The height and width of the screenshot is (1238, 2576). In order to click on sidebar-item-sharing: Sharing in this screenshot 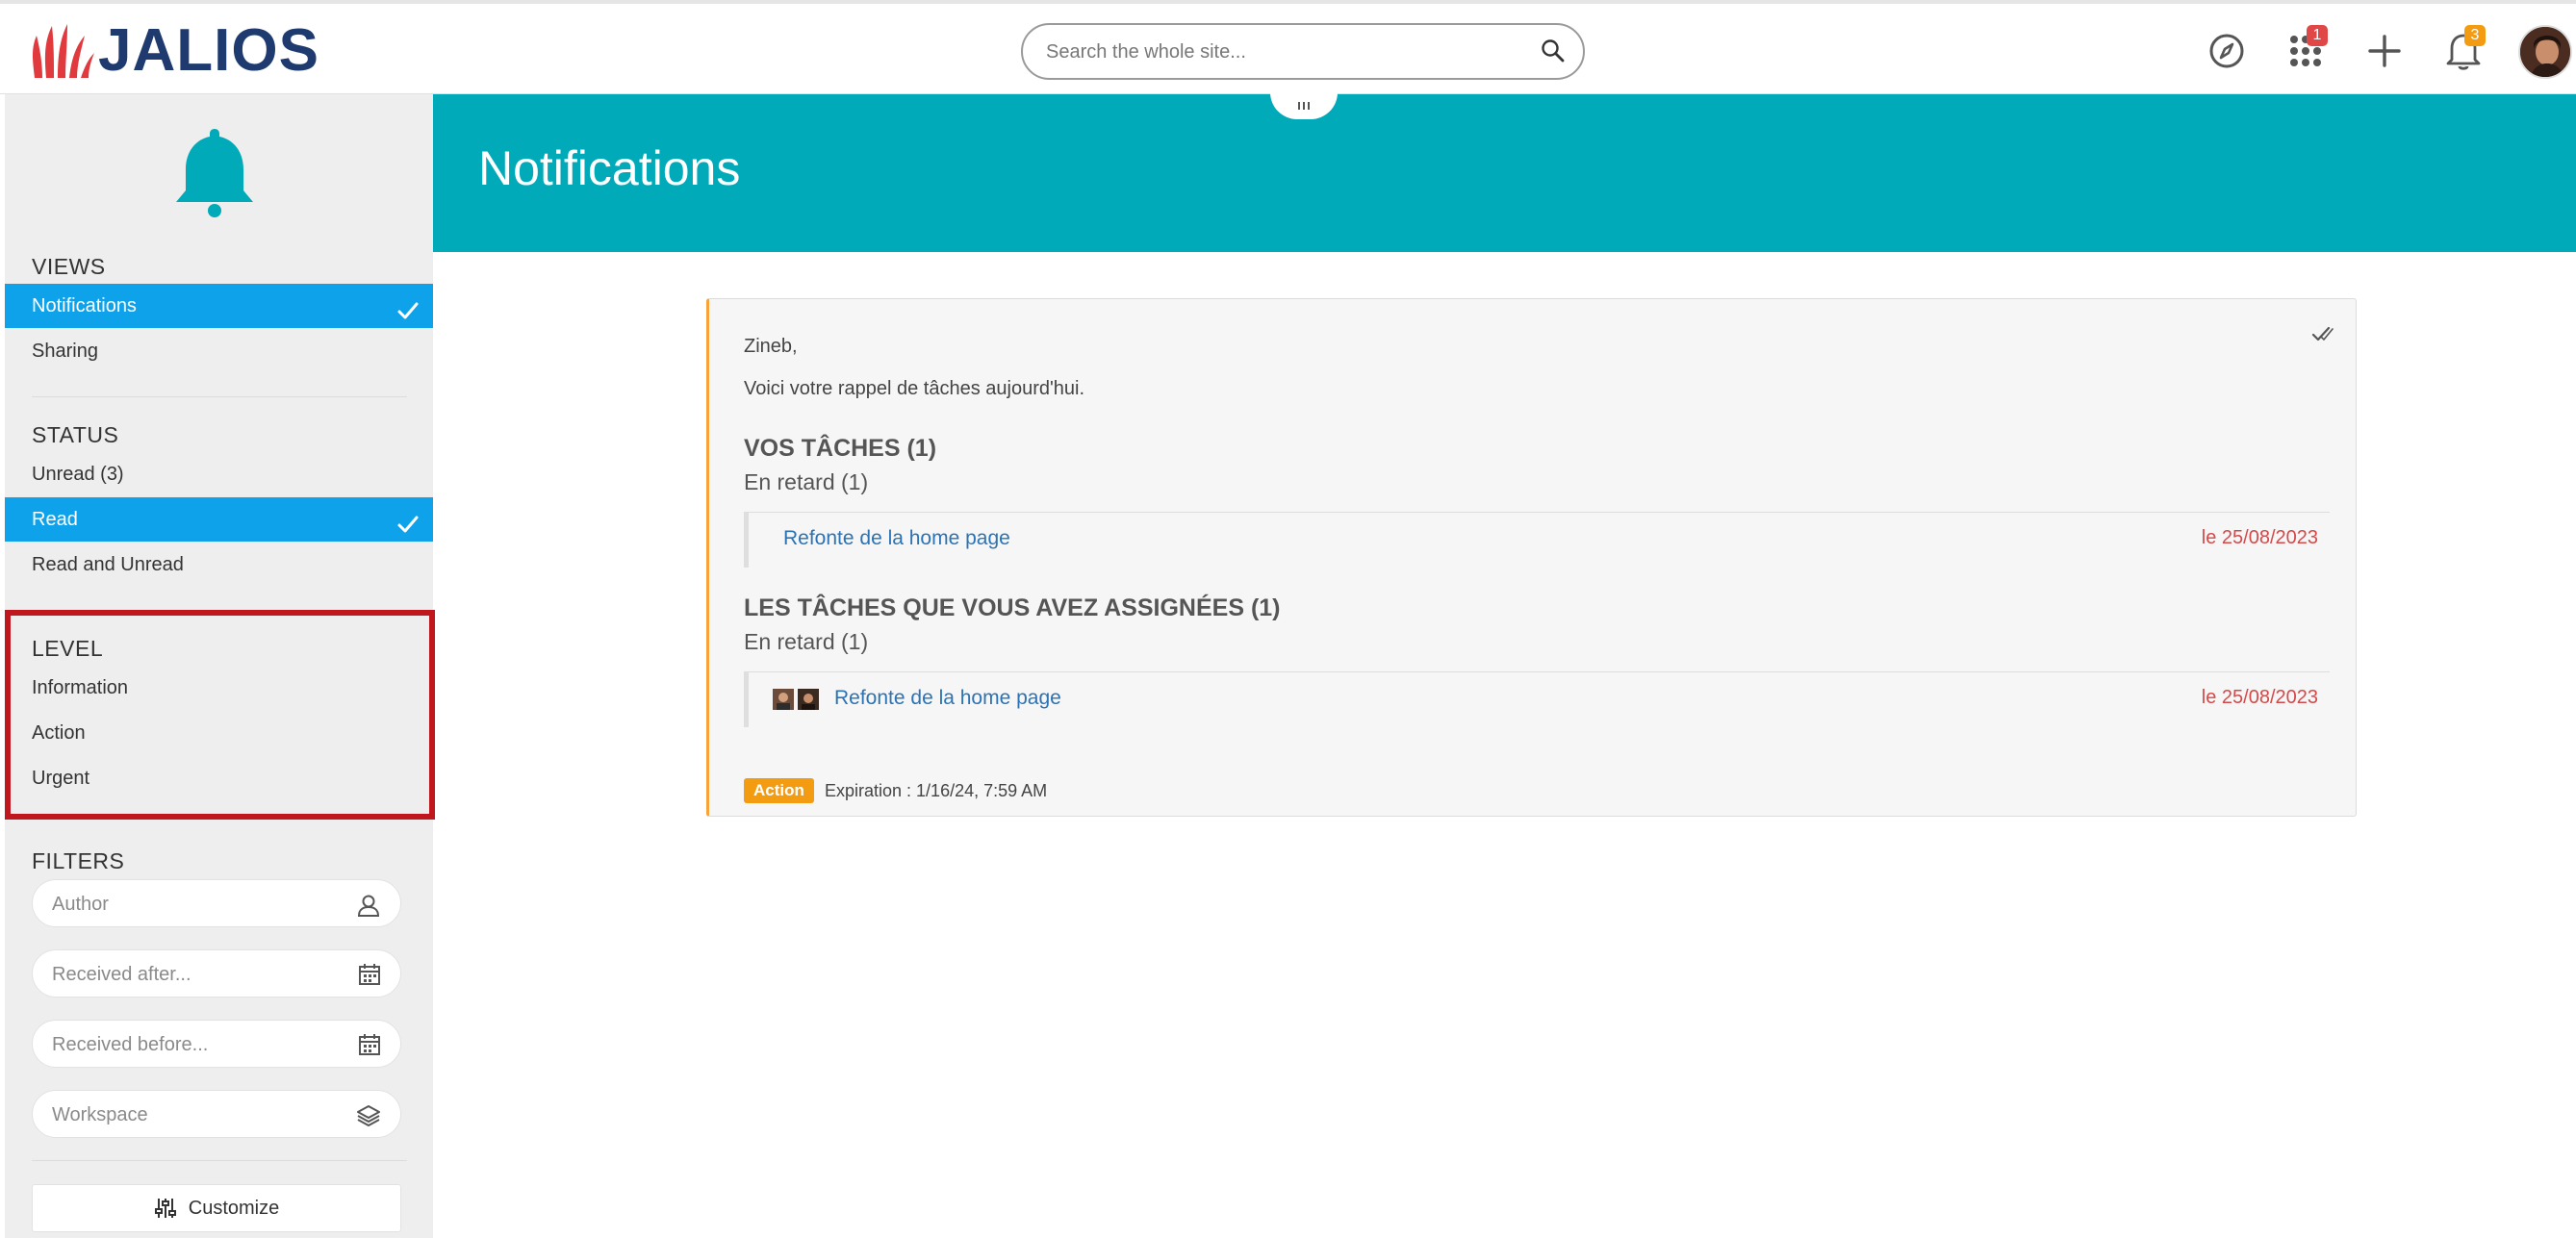, I will do `click(219, 351)`.